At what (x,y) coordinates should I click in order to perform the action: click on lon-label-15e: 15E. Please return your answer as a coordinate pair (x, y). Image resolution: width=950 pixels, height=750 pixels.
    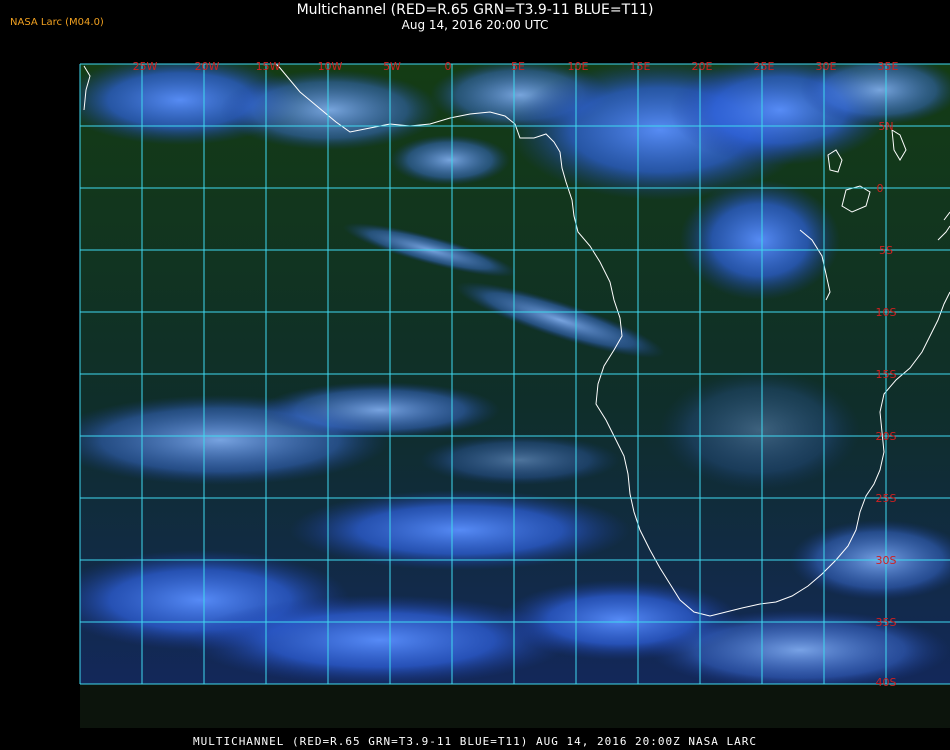
    Looking at the image, I should click on (640, 66).